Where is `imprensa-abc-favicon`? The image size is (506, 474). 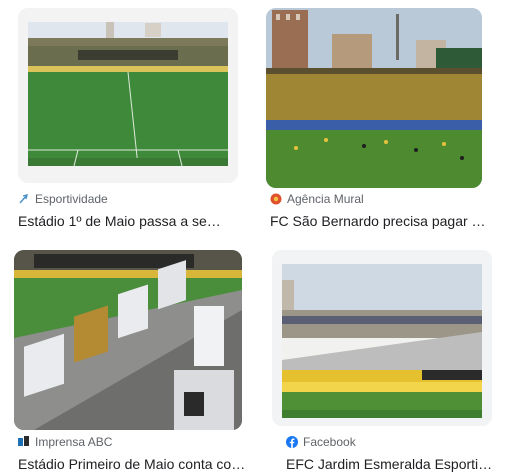 imprensa-abc-favicon is located at coordinates (24, 442).